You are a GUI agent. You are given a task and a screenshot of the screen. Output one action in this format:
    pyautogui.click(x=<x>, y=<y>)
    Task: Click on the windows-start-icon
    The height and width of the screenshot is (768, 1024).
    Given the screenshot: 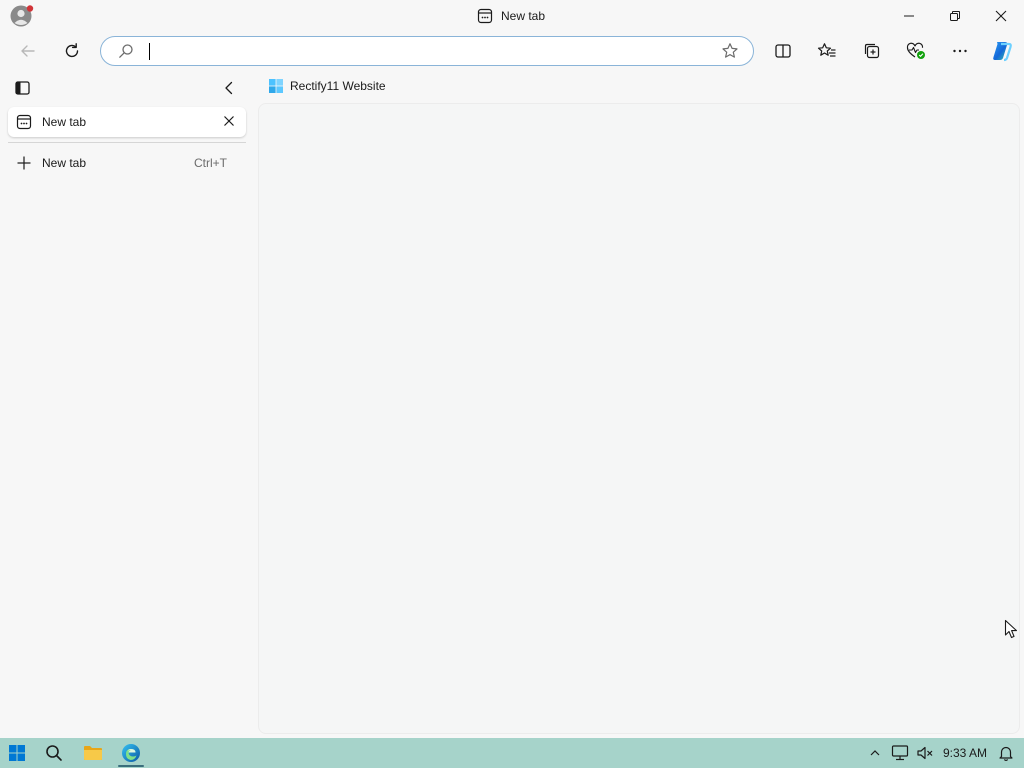 What is the action you would take?
    pyautogui.click(x=17, y=753)
    